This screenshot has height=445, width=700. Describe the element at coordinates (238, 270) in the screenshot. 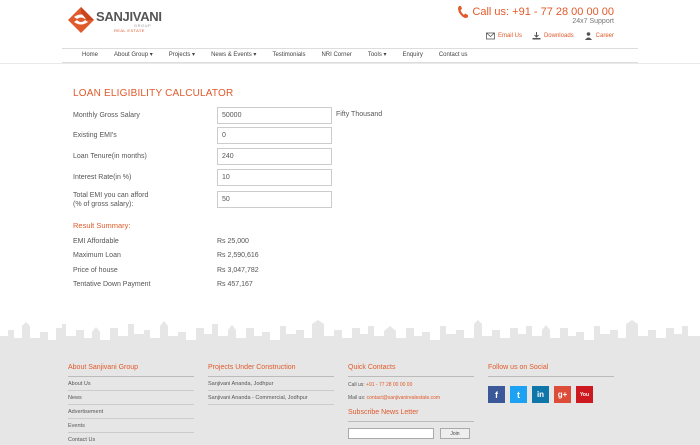

I see `result-value: Rs 3,047,782` at that location.